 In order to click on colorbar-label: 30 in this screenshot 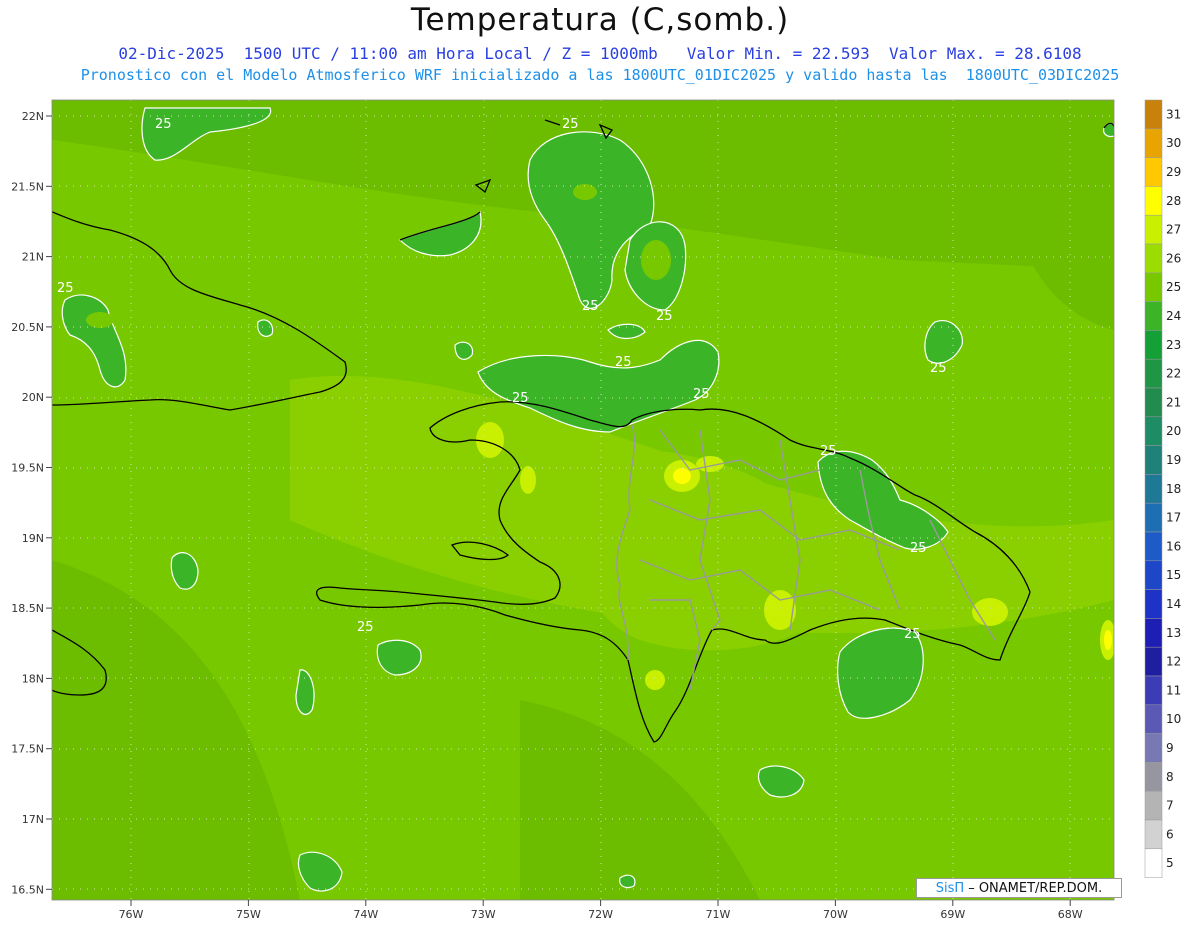, I will do `click(1173, 143)`.